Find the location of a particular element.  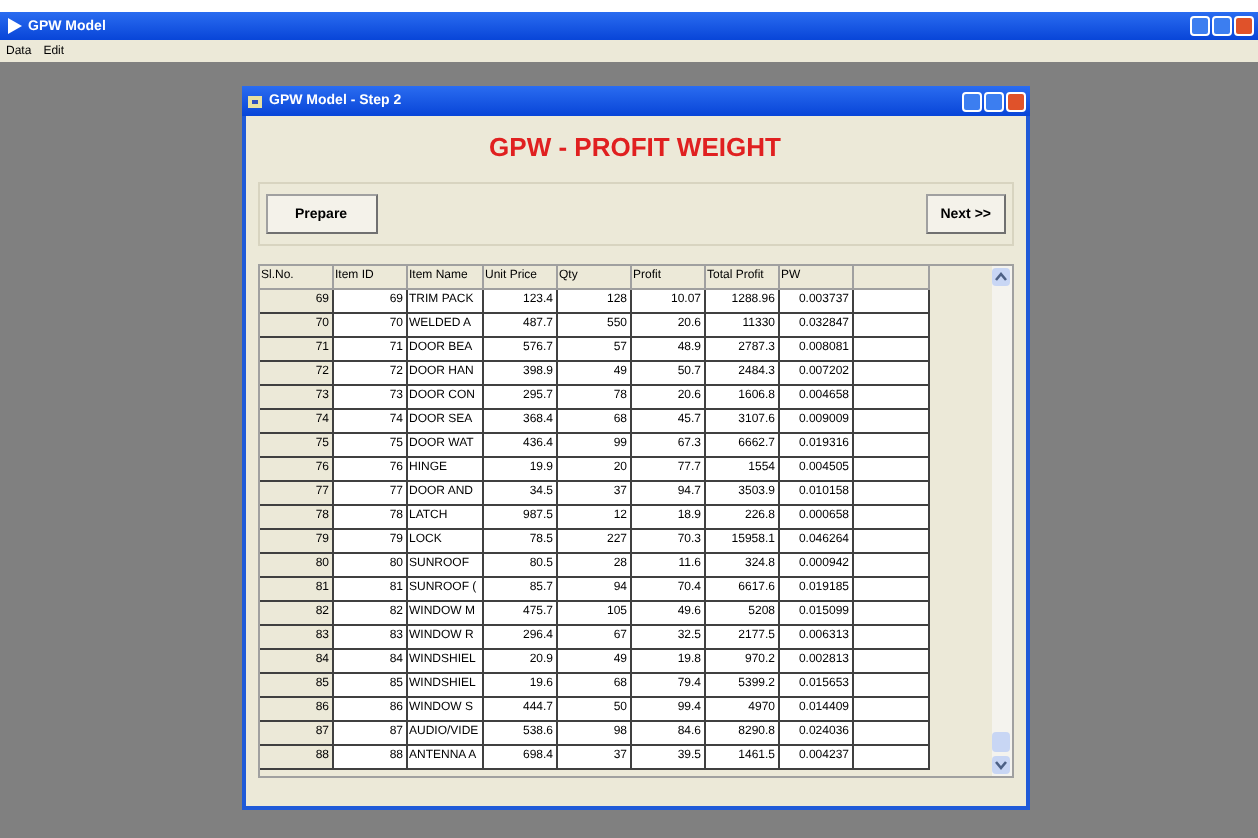

scroll-down-icon is located at coordinates (1000, 765).